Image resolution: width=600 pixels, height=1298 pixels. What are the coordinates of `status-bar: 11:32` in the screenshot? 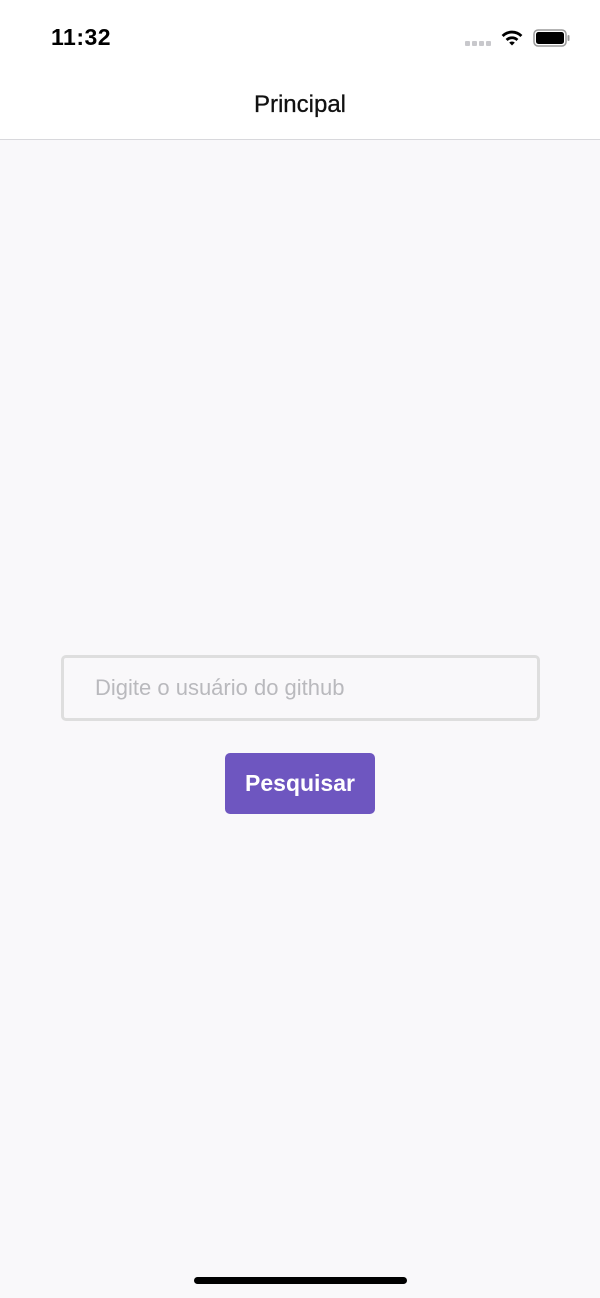 It's located at (300, 36).